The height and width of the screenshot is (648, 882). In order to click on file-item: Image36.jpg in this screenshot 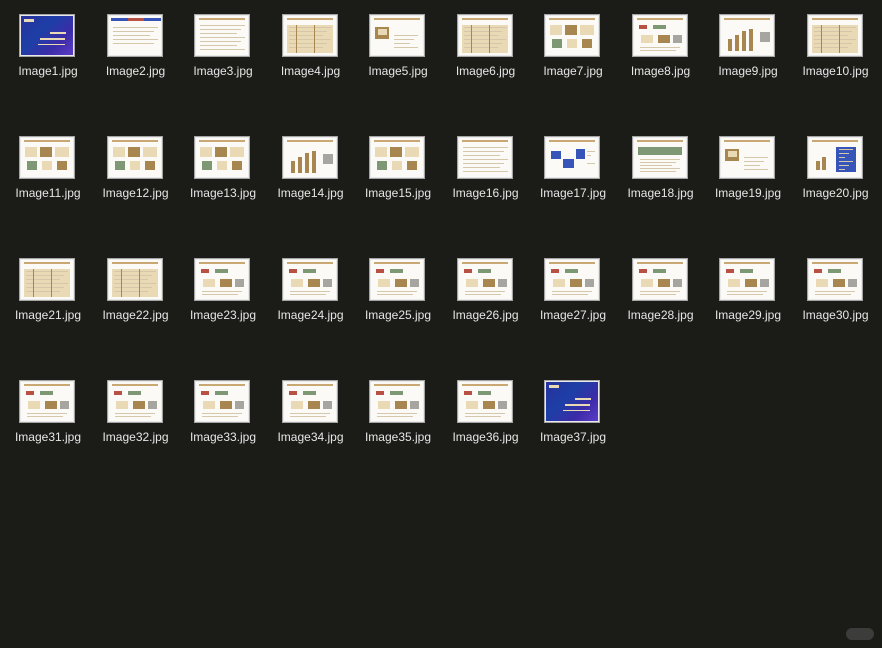, I will do `click(486, 421)`.